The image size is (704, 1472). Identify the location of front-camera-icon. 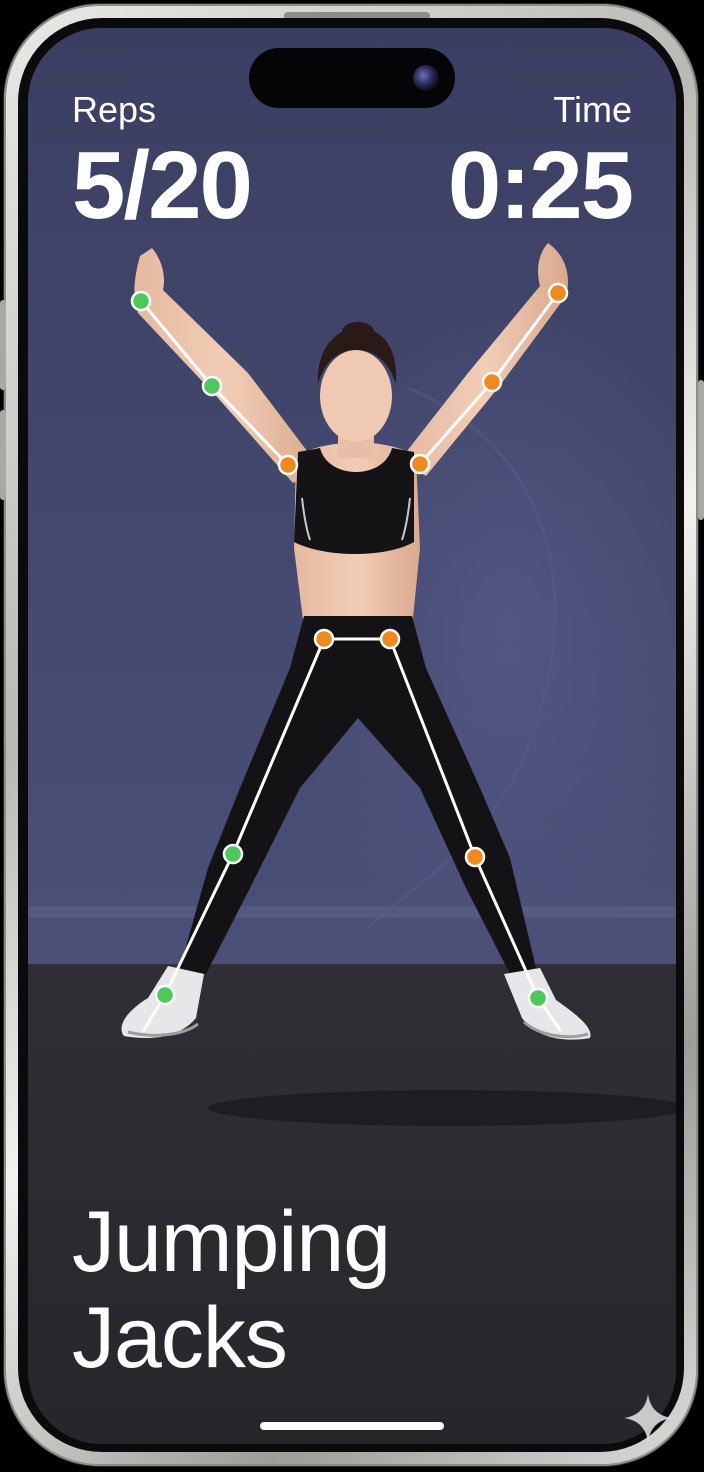
(426, 78).